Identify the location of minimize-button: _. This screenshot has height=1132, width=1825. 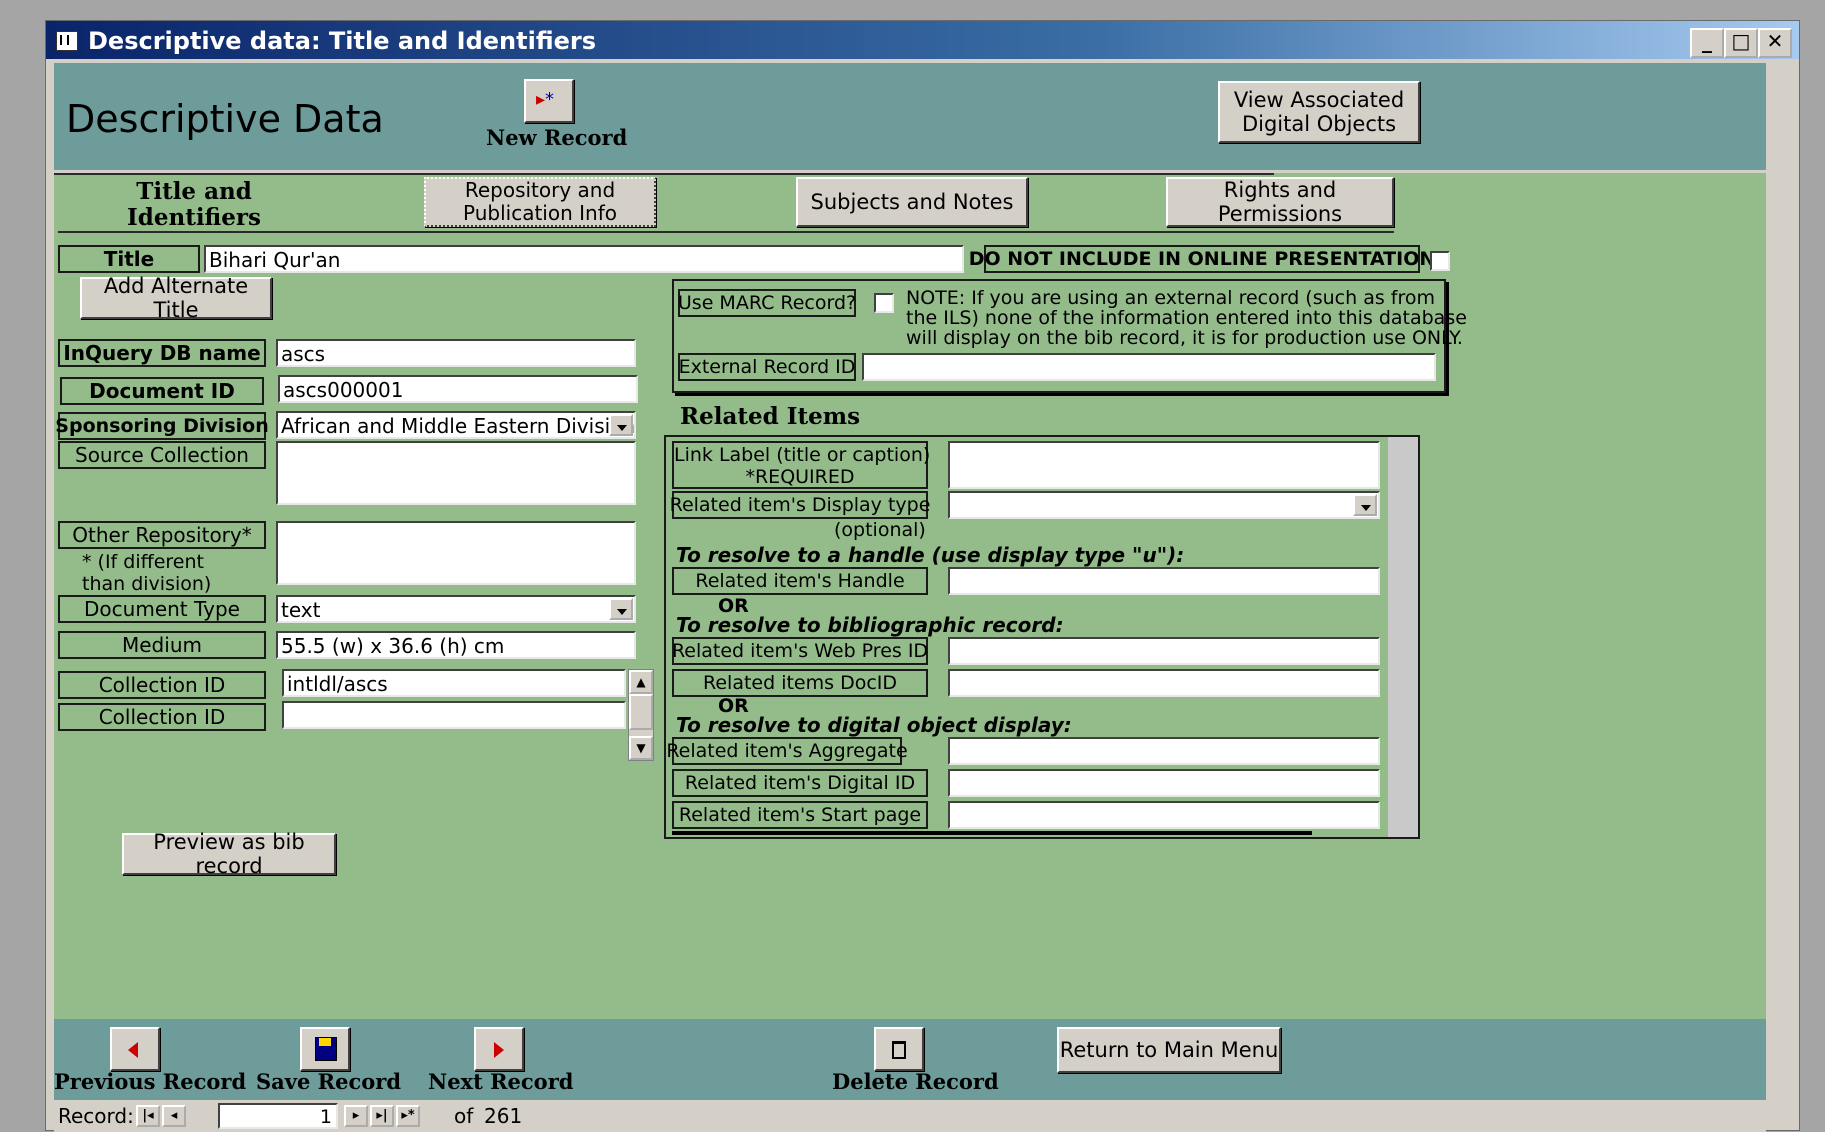
(1707, 43).